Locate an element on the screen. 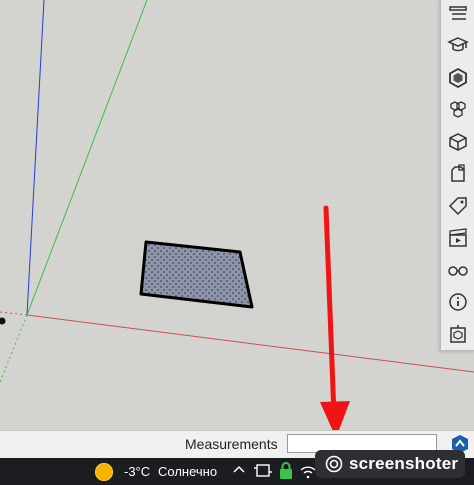 The width and height of the screenshot is (474, 485). tags-icon is located at coordinates (458, 173).